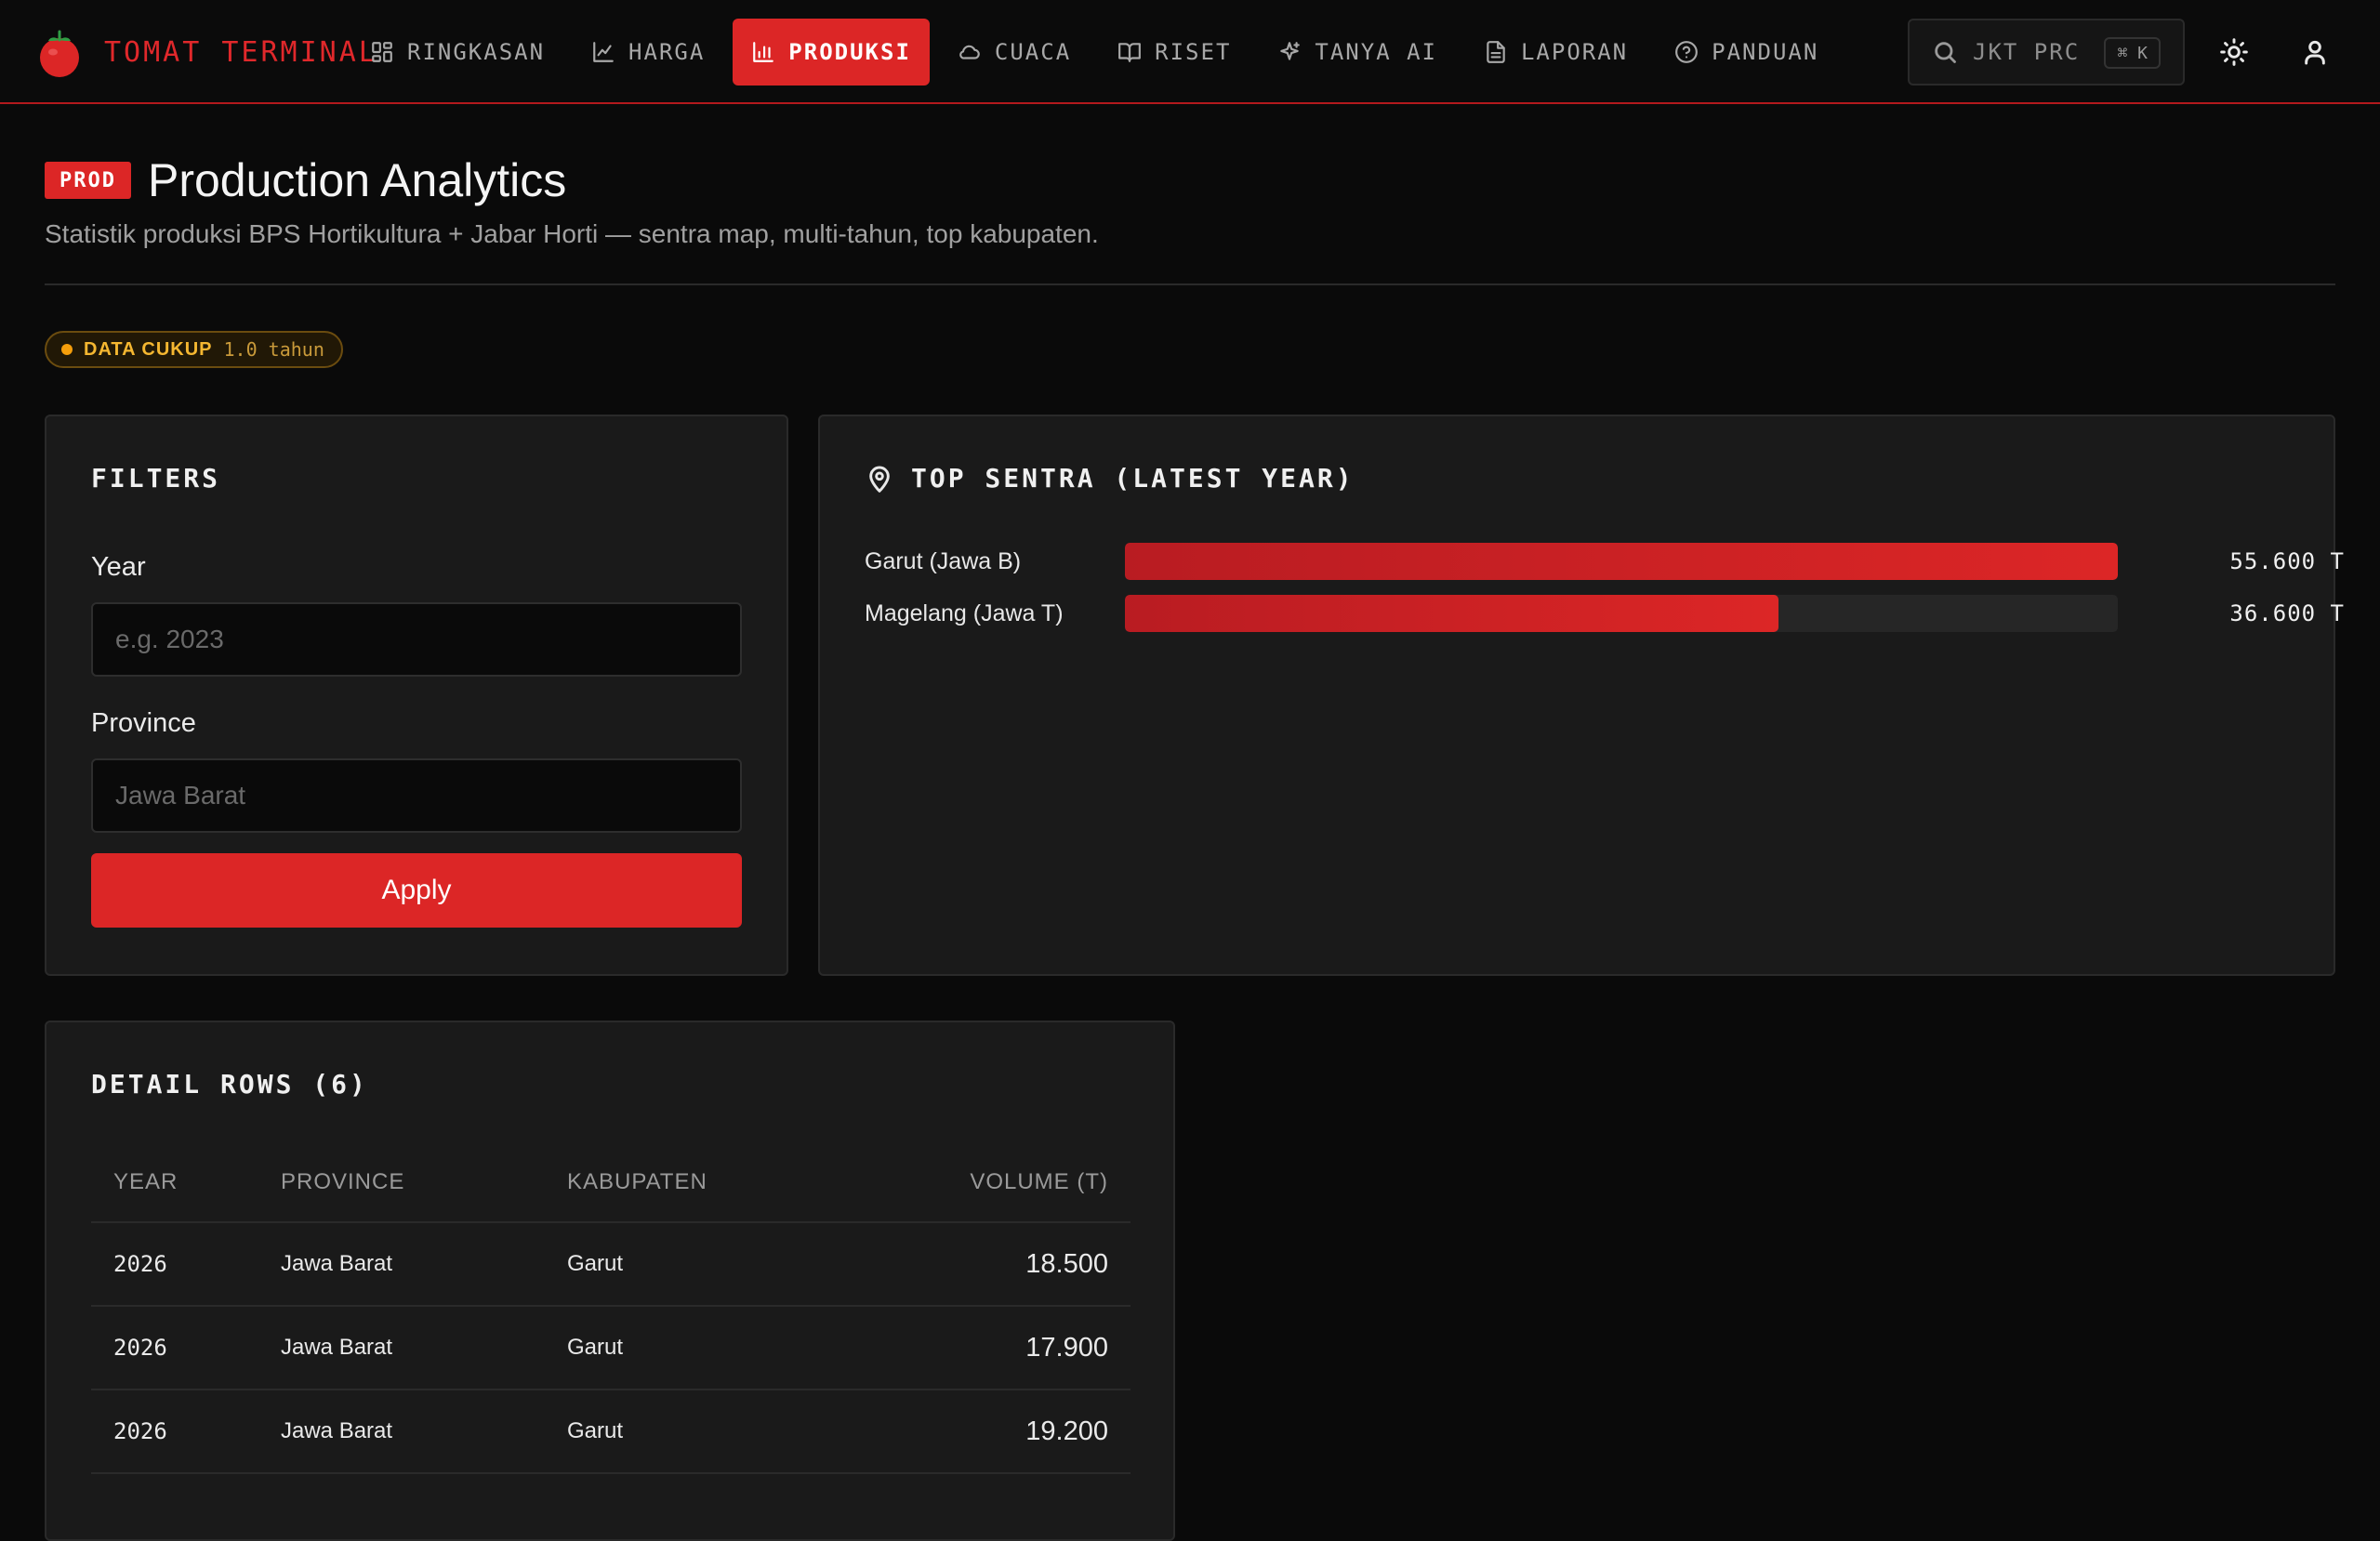  Describe the element at coordinates (1130, 52) in the screenshot. I see `book-icon` at that location.